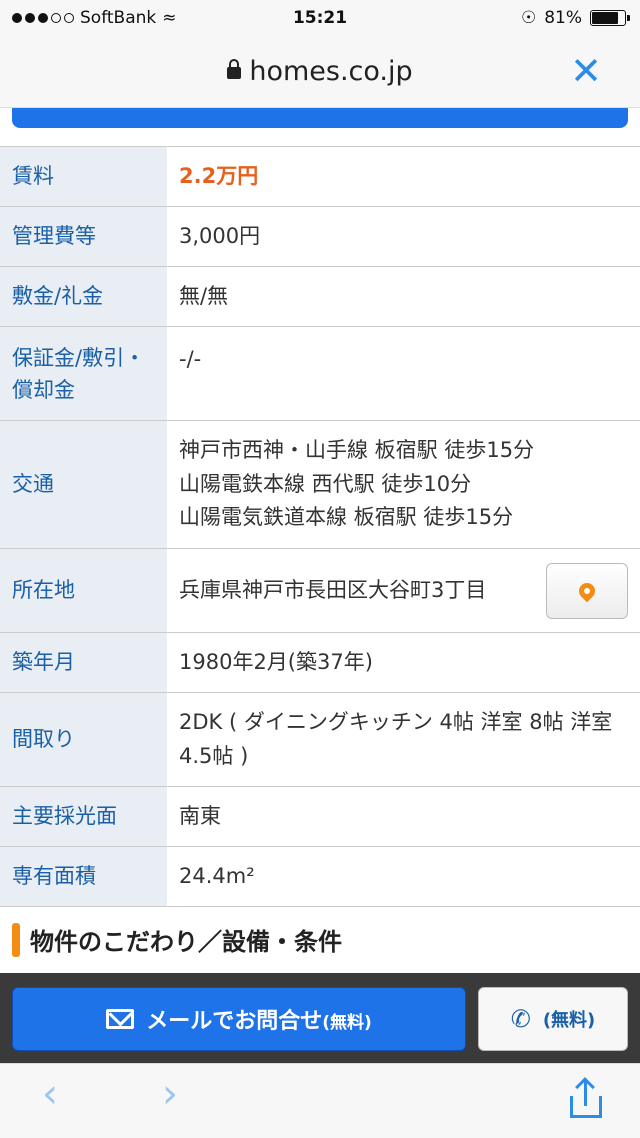 The height and width of the screenshot is (1138, 640). Describe the element at coordinates (219, 175) in the screenshot. I see `rent-value: 2.2万円` at that location.